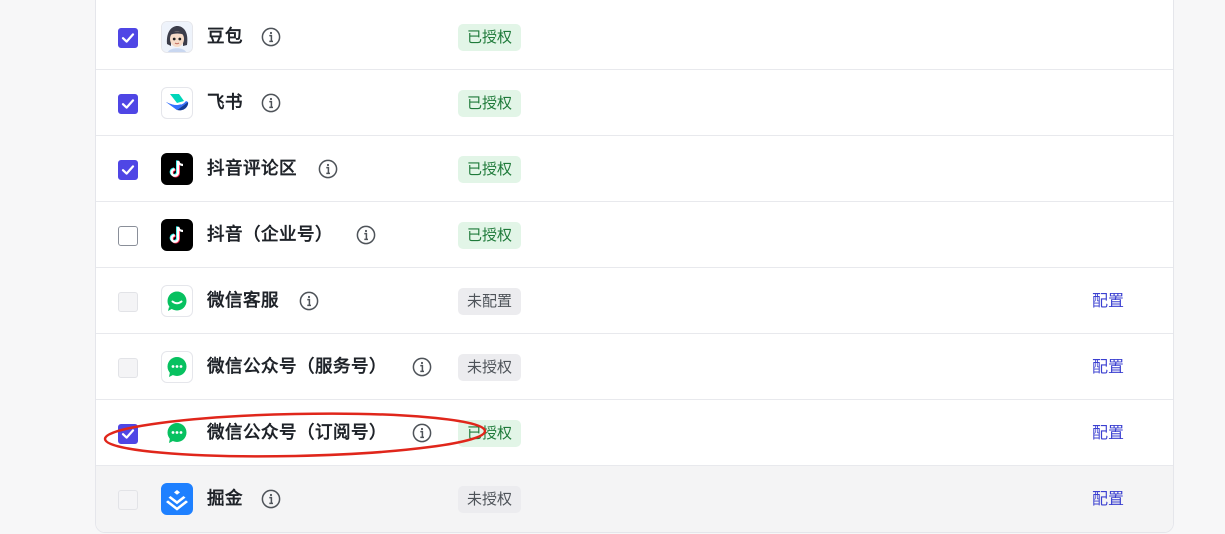 The width and height of the screenshot is (1225, 534). What do you see at coordinates (634, 499) in the screenshot?
I see `channel-row-juejin: 掘金 未授权 配置` at bounding box center [634, 499].